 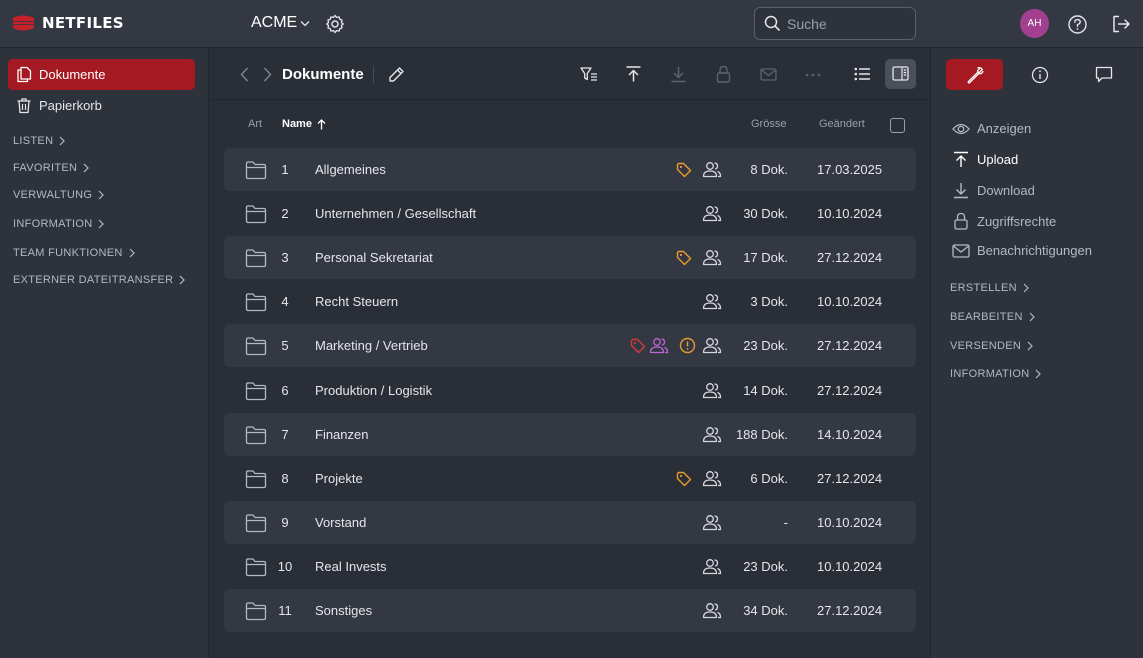 I want to click on folder-name: Marketing / Vertrieb, so click(x=371, y=345).